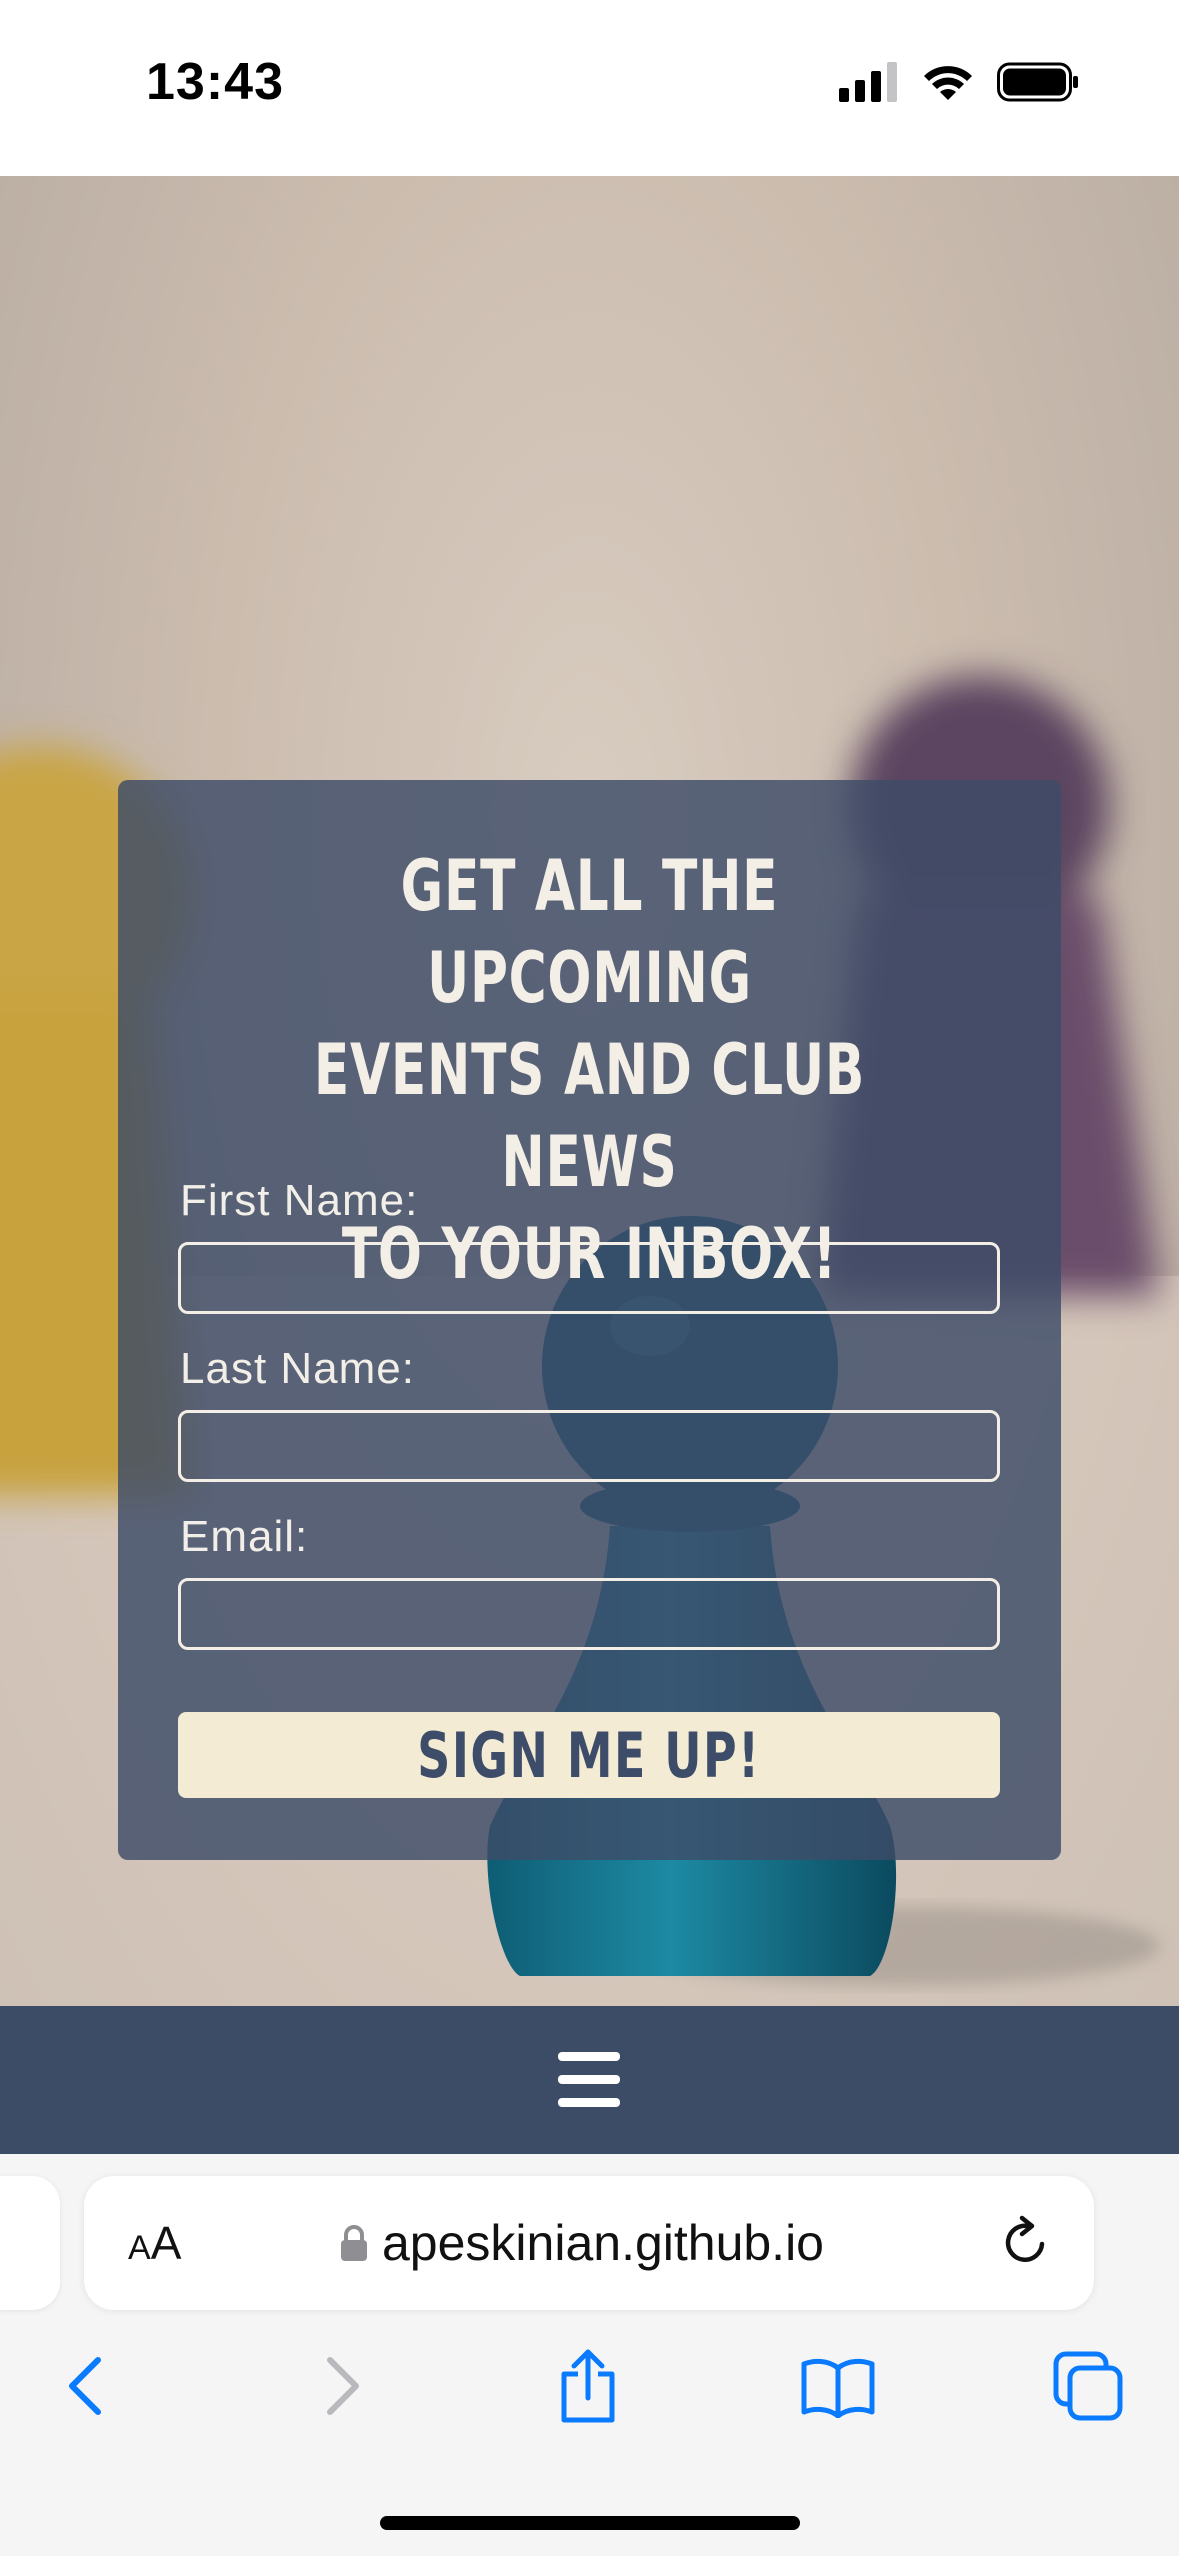 The width and height of the screenshot is (1179, 2556). Describe the element at coordinates (603, 2243) in the screenshot. I see `url-text: apeskinian.github.io` at that location.